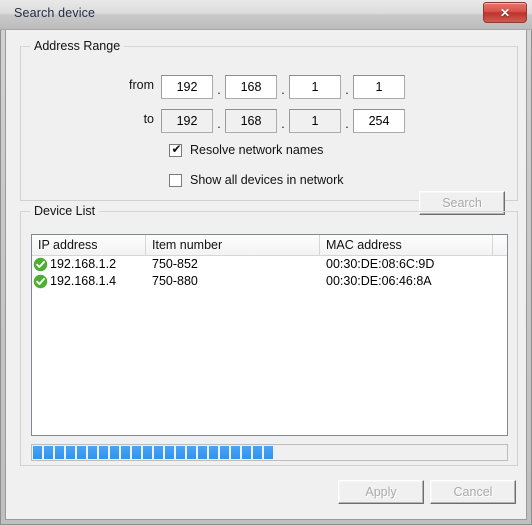 The image size is (532, 525). What do you see at coordinates (500, 245) in the screenshot?
I see `column-header-extra` at bounding box center [500, 245].